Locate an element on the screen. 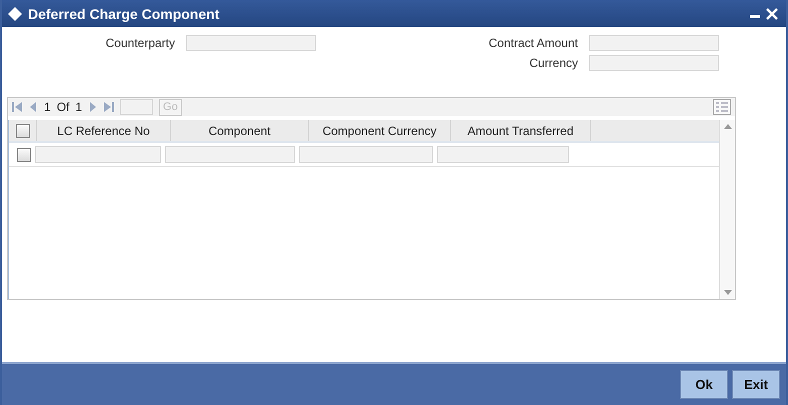  column-header: Component Currency is located at coordinates (380, 130).